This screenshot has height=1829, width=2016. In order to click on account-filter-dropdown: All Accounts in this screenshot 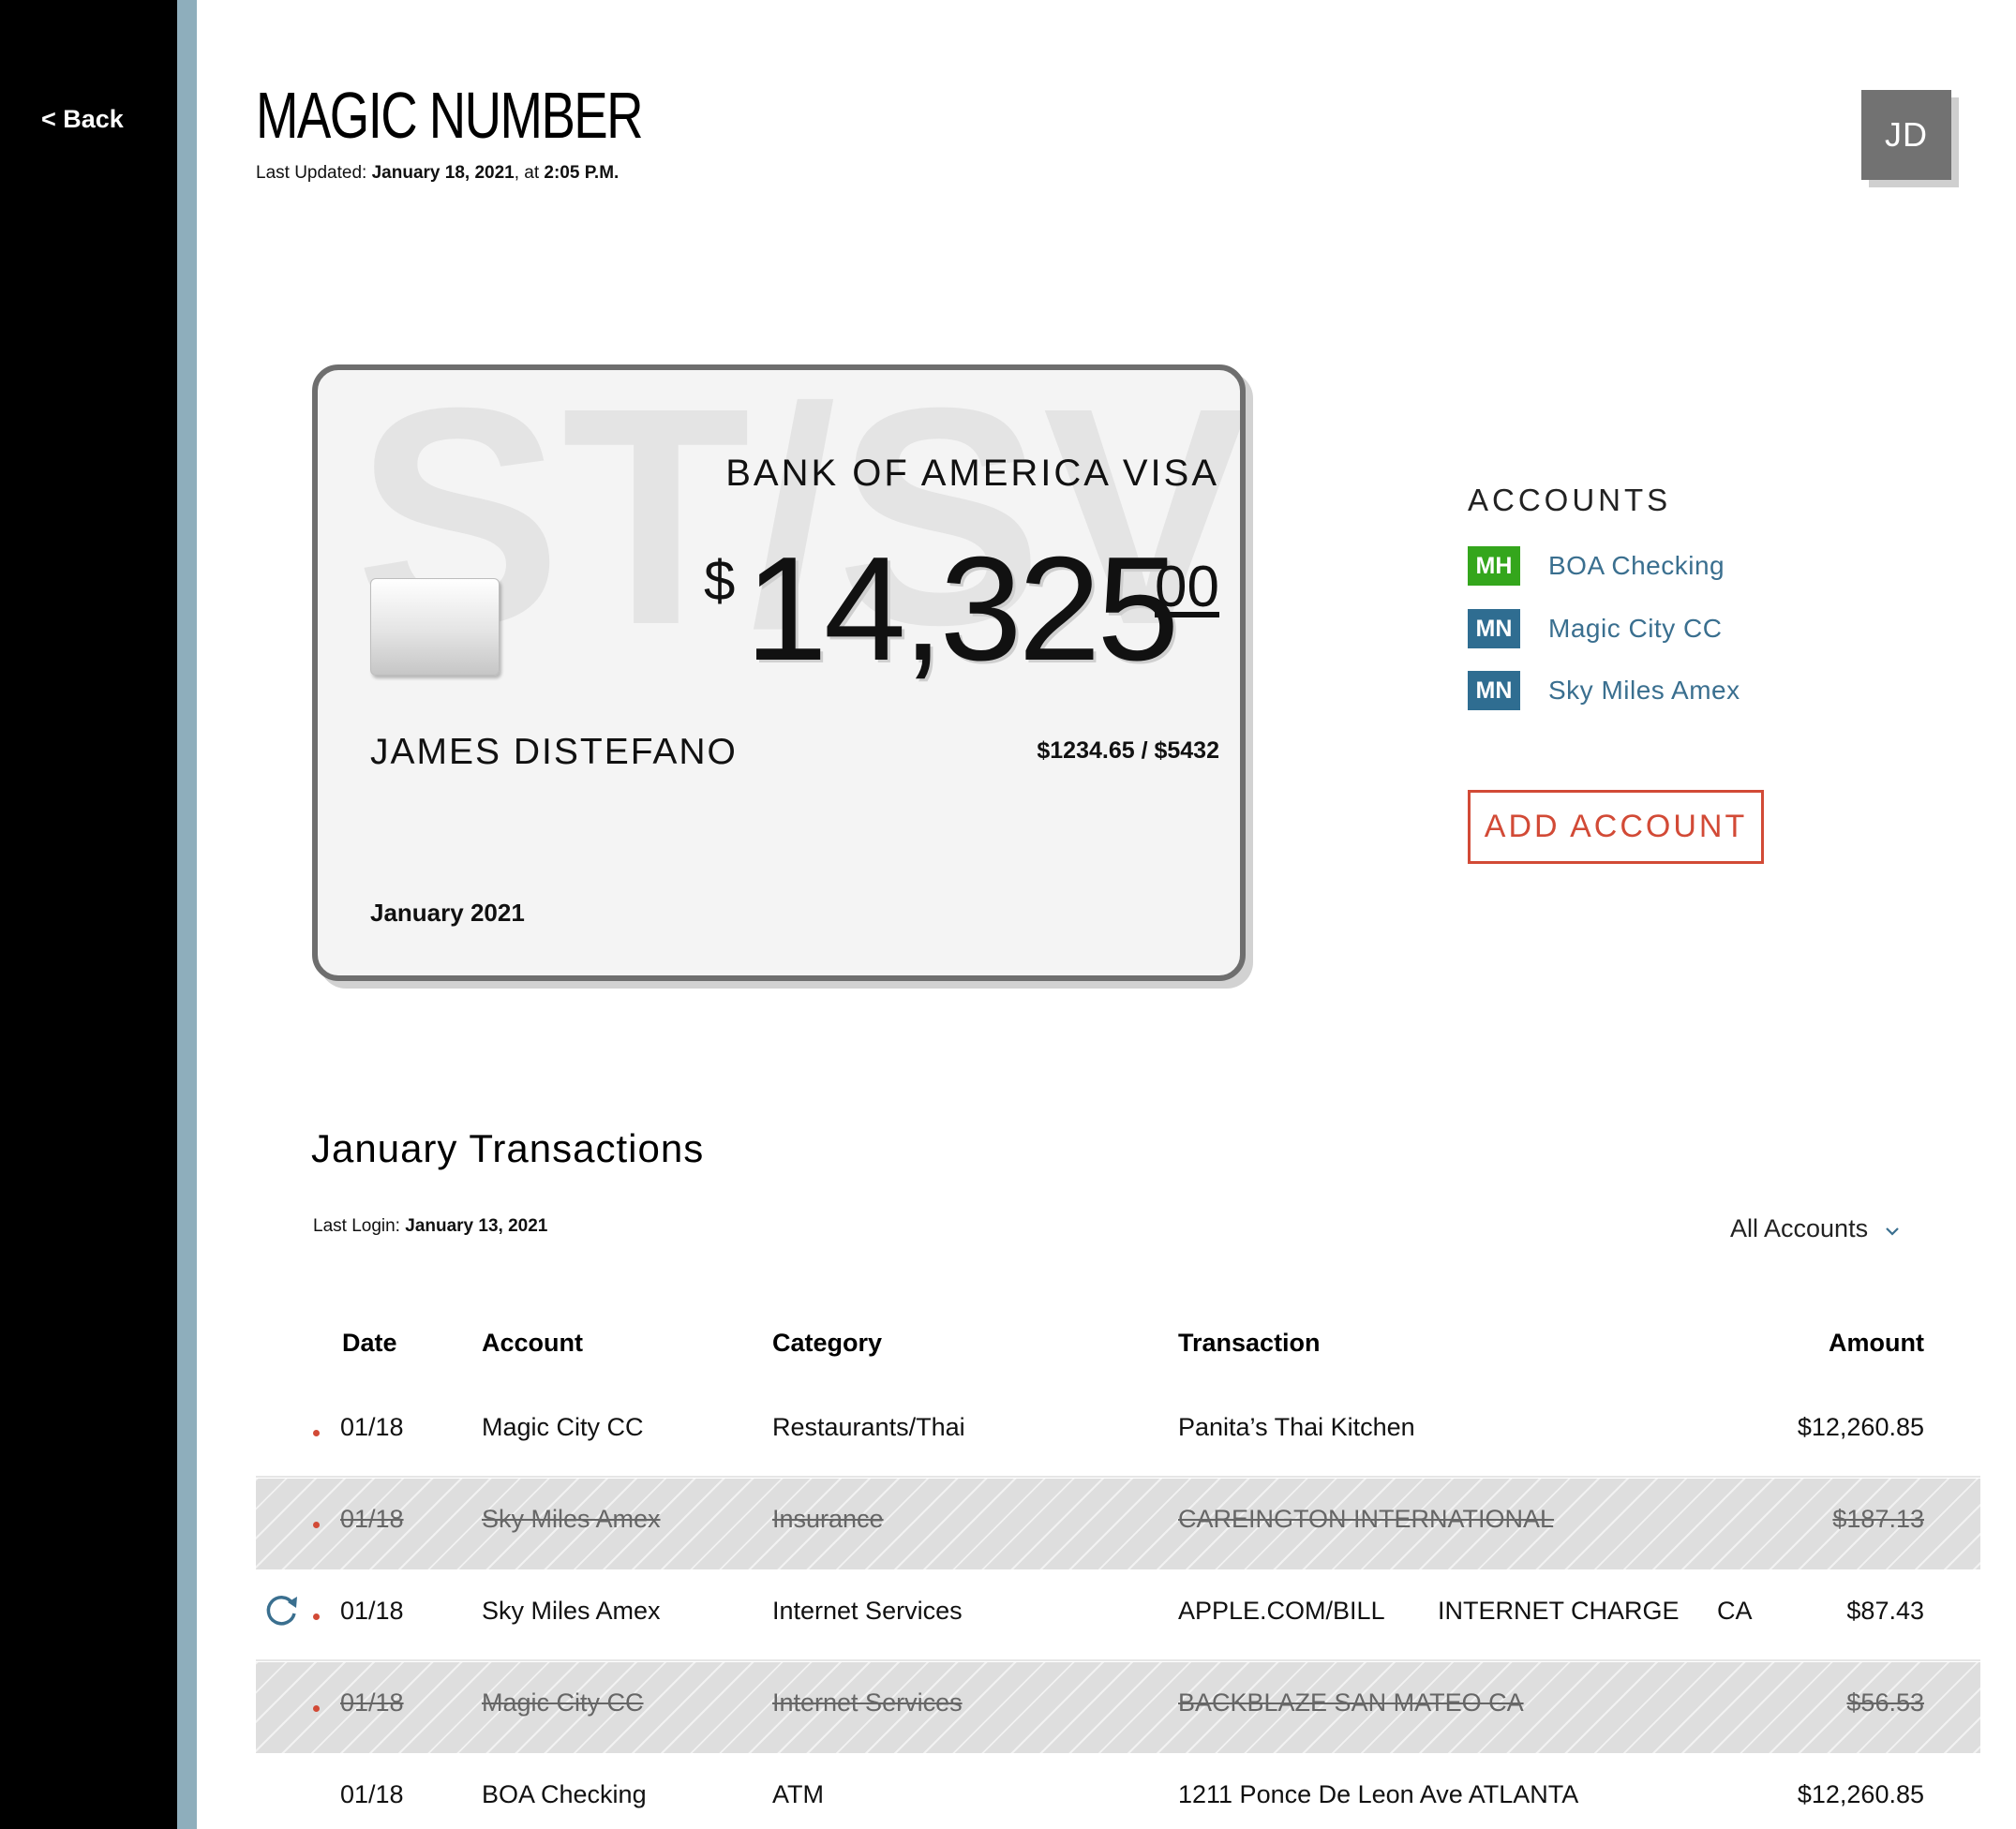, I will do `click(1815, 1228)`.